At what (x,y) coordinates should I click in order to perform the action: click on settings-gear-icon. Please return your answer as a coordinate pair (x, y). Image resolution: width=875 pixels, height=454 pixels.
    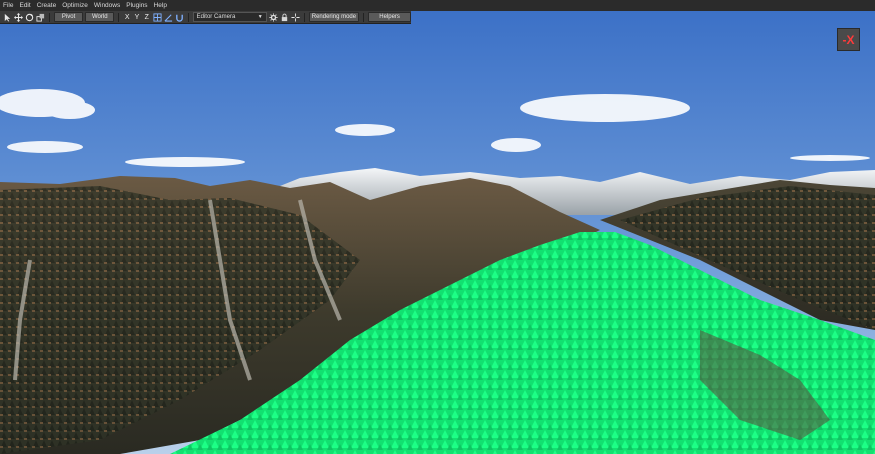
    Looking at the image, I should click on (273, 17).